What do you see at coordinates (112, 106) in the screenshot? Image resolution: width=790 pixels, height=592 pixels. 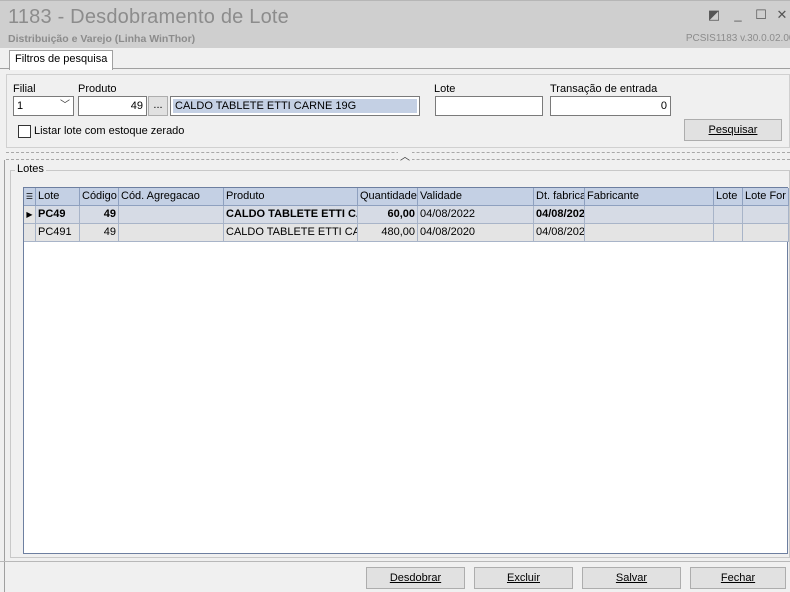 I see `produto-code-input: 49` at bounding box center [112, 106].